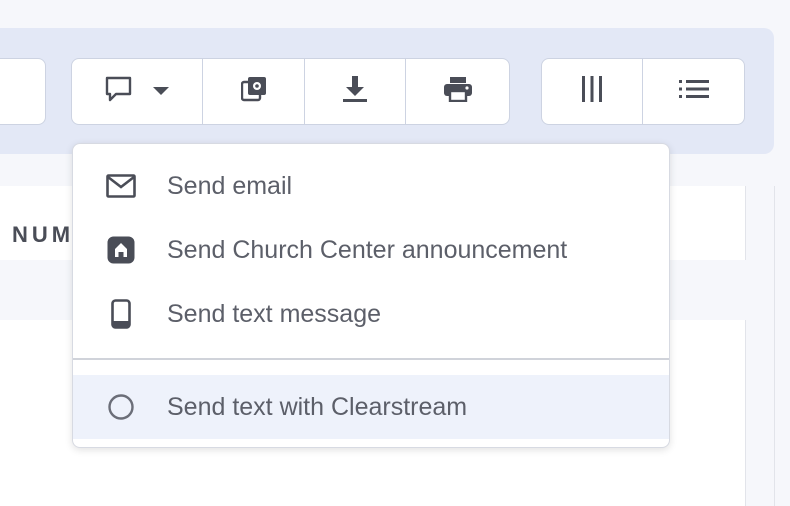 Image resolution: width=790 pixels, height=506 pixels. I want to click on list-view-button, so click(693, 91).